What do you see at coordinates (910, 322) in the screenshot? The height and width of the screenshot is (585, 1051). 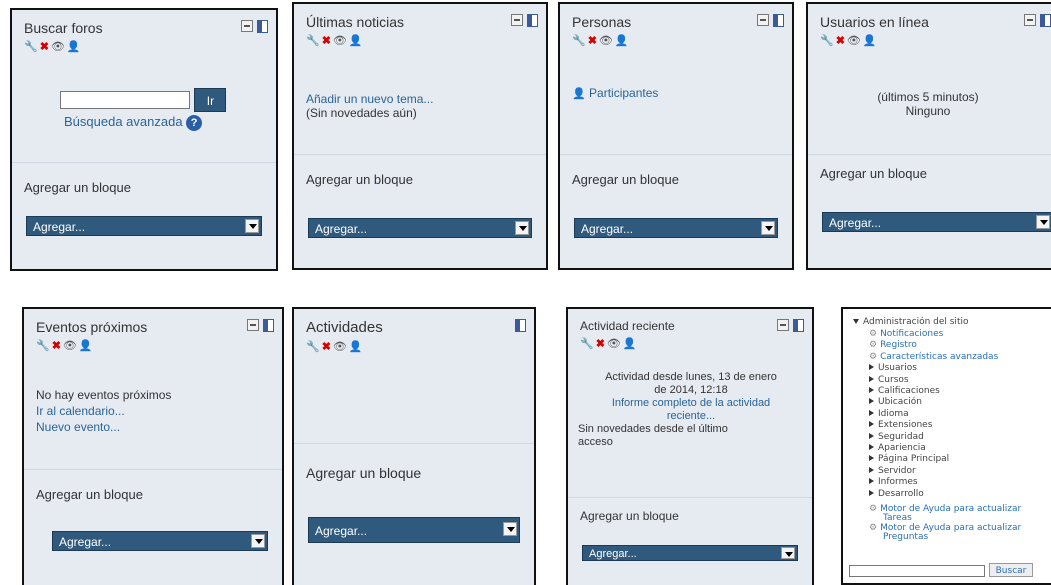 I see `admin-header: Administración del sitio` at bounding box center [910, 322].